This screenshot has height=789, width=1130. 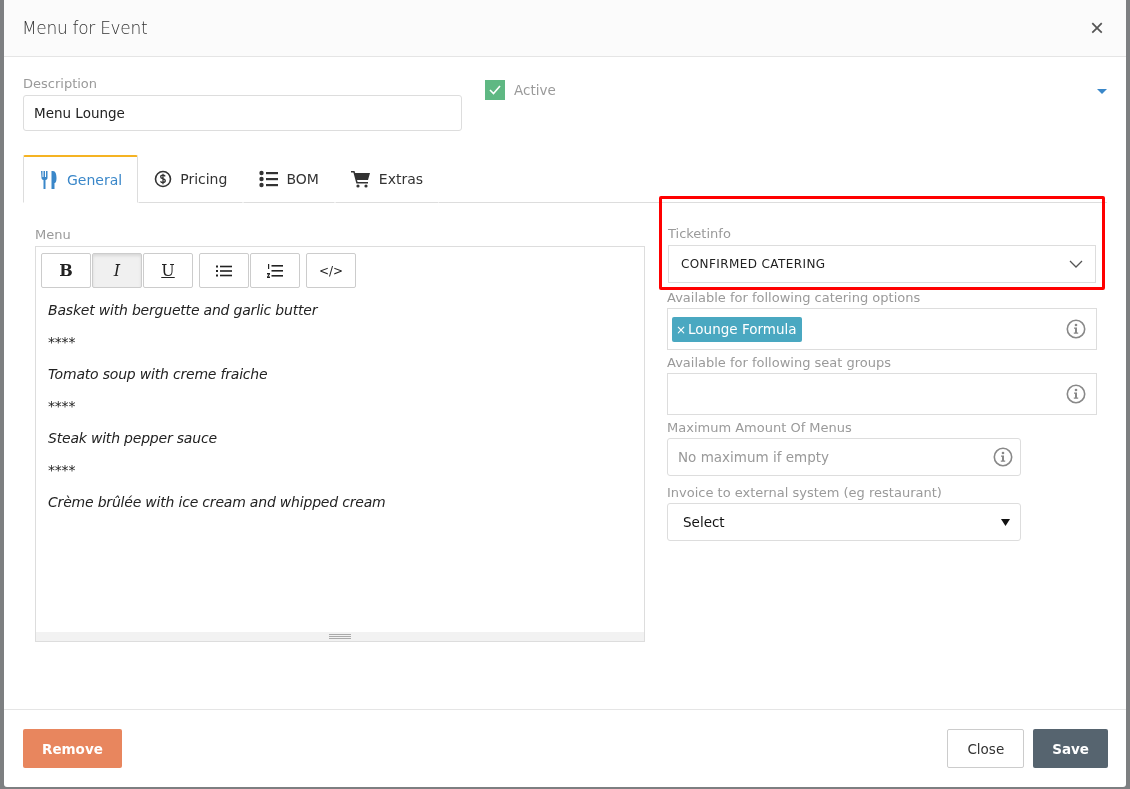 I want to click on save-button: Save, so click(x=1070, y=748).